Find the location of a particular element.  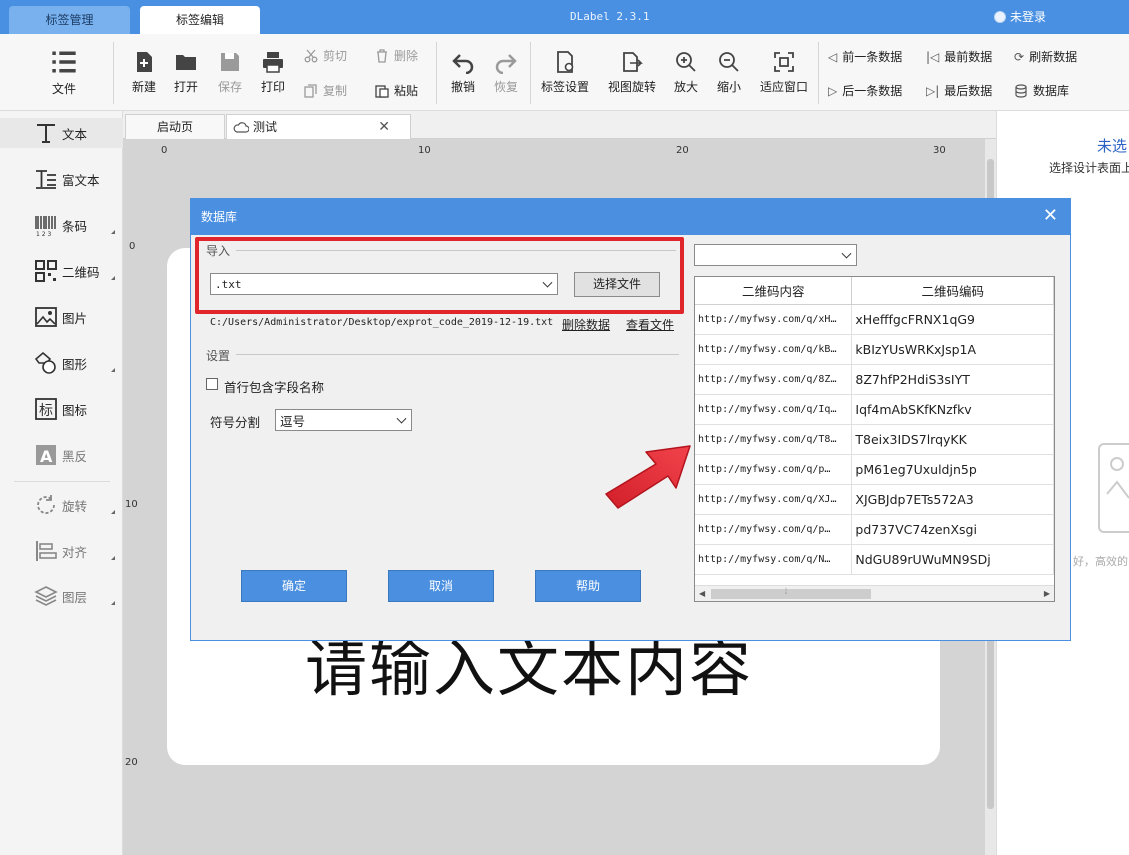

print-button: 打印 is located at coordinates (273, 72).